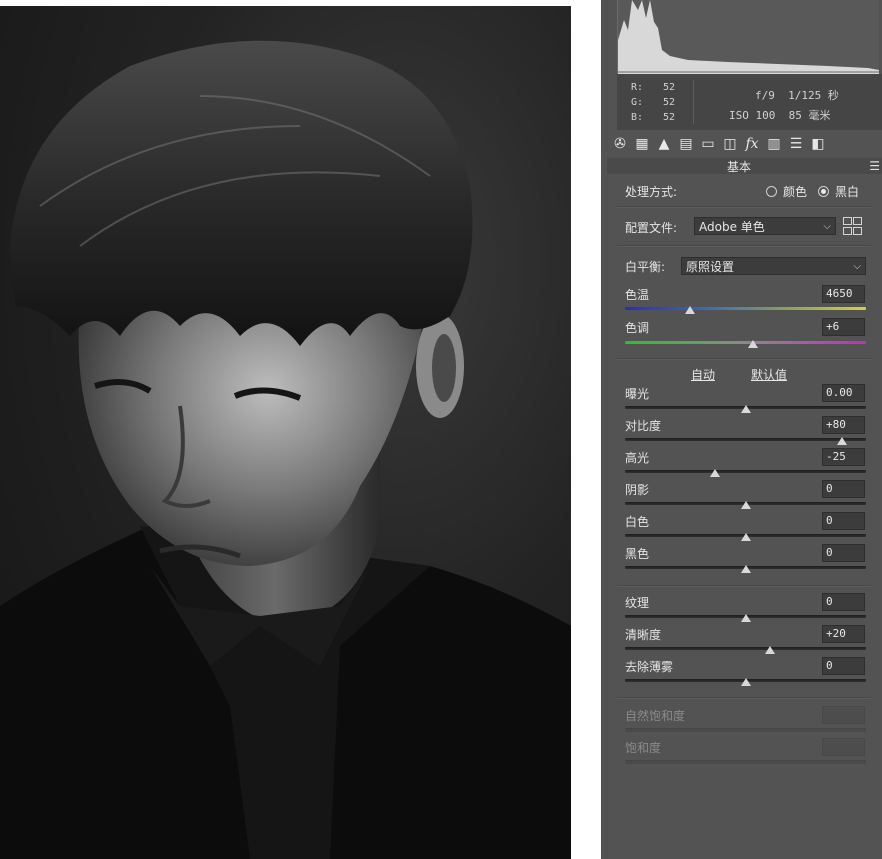  I want to click on saturation-track, so click(745, 762).